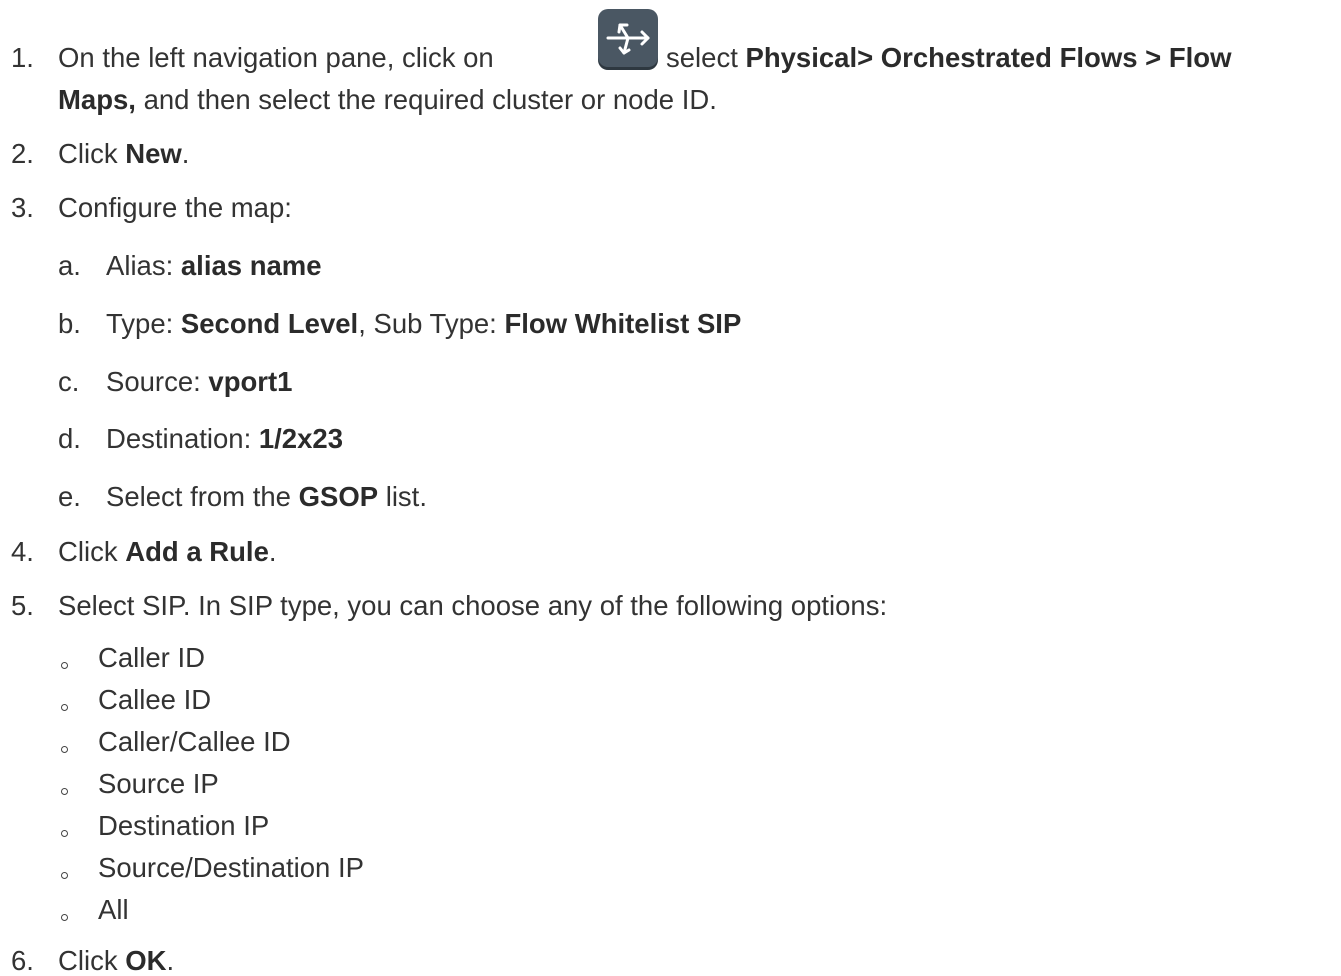 The width and height of the screenshot is (1341, 976). Describe the element at coordinates (140, 265) in the screenshot. I see `substep-a-pre: Alias:` at that location.